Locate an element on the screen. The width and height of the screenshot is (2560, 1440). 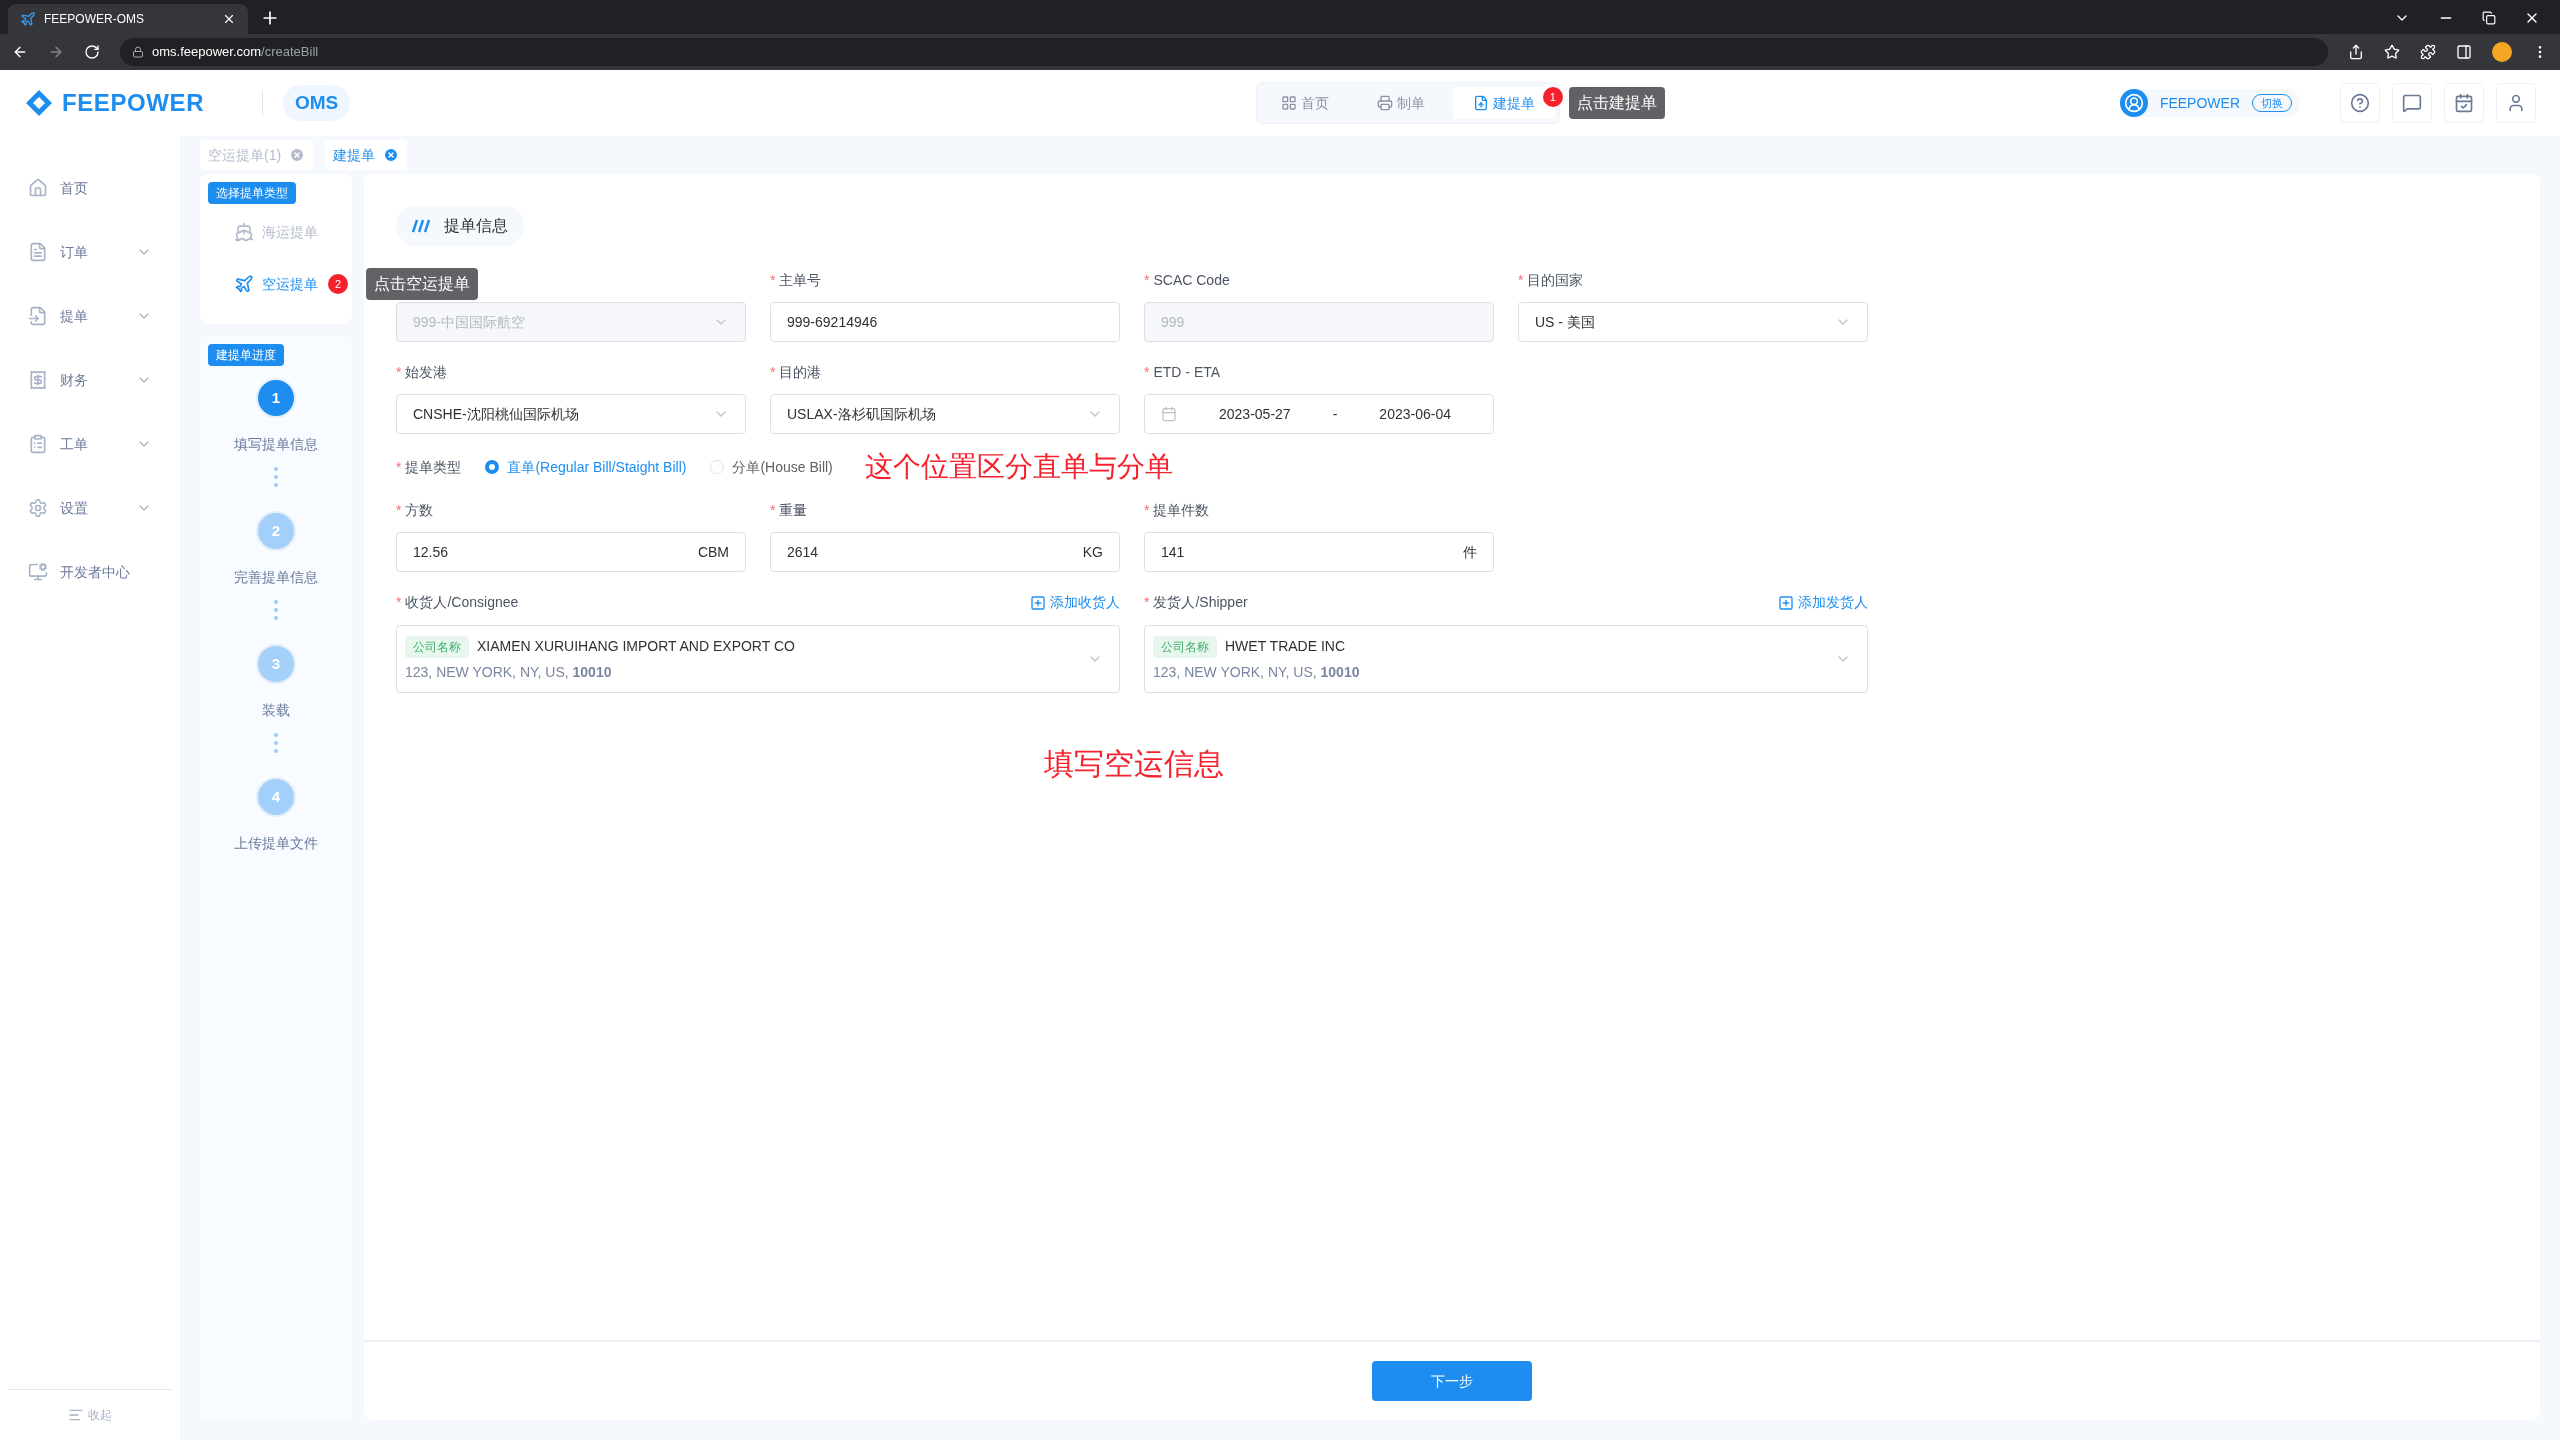
logo-text: FEEPOWER is located at coordinates (133, 103).